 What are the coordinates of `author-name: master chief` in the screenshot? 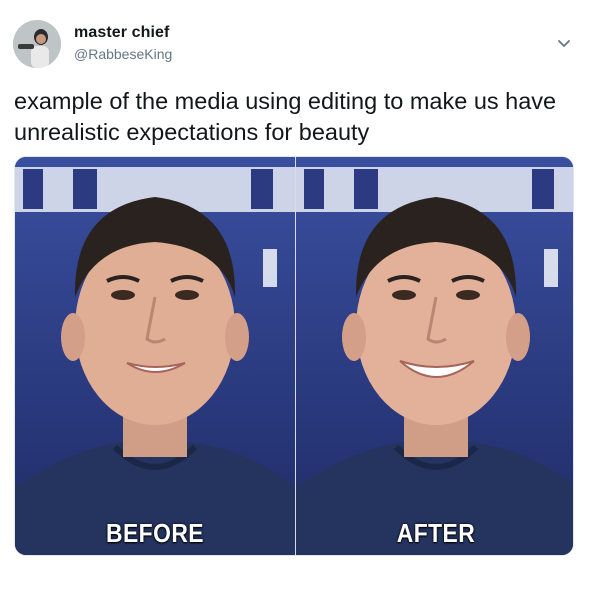 It's located at (121, 33).